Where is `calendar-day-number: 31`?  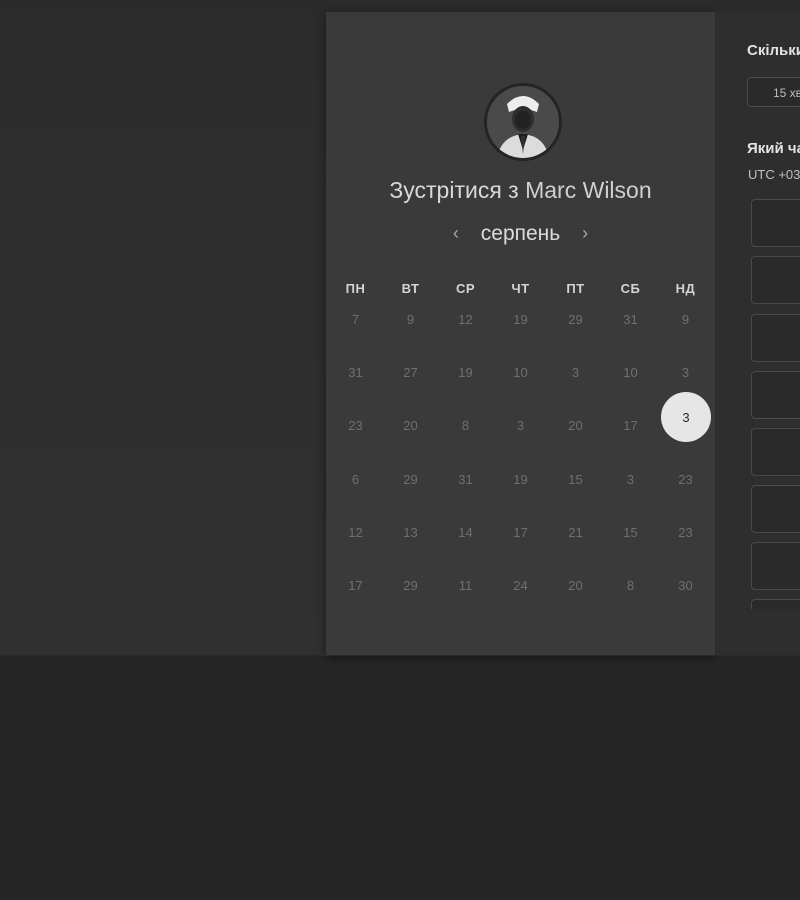
calendar-day-number: 31 is located at coordinates (465, 479).